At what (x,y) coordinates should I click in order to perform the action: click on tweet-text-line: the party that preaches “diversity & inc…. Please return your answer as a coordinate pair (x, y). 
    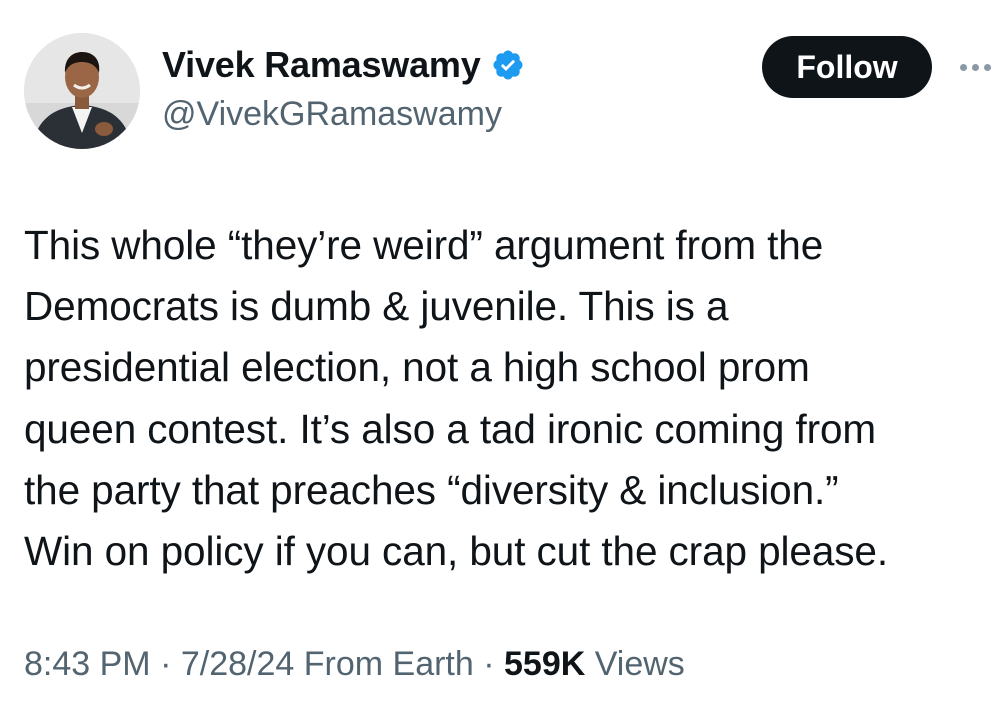
    Looking at the image, I should click on (431, 489).